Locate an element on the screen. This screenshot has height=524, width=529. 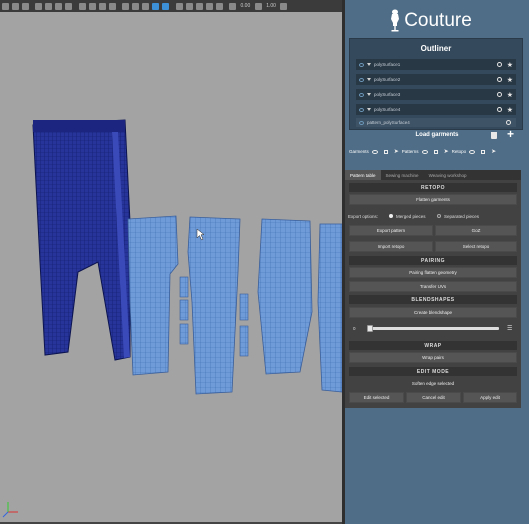
blendshape-slider-handle is located at coordinates (370, 328).